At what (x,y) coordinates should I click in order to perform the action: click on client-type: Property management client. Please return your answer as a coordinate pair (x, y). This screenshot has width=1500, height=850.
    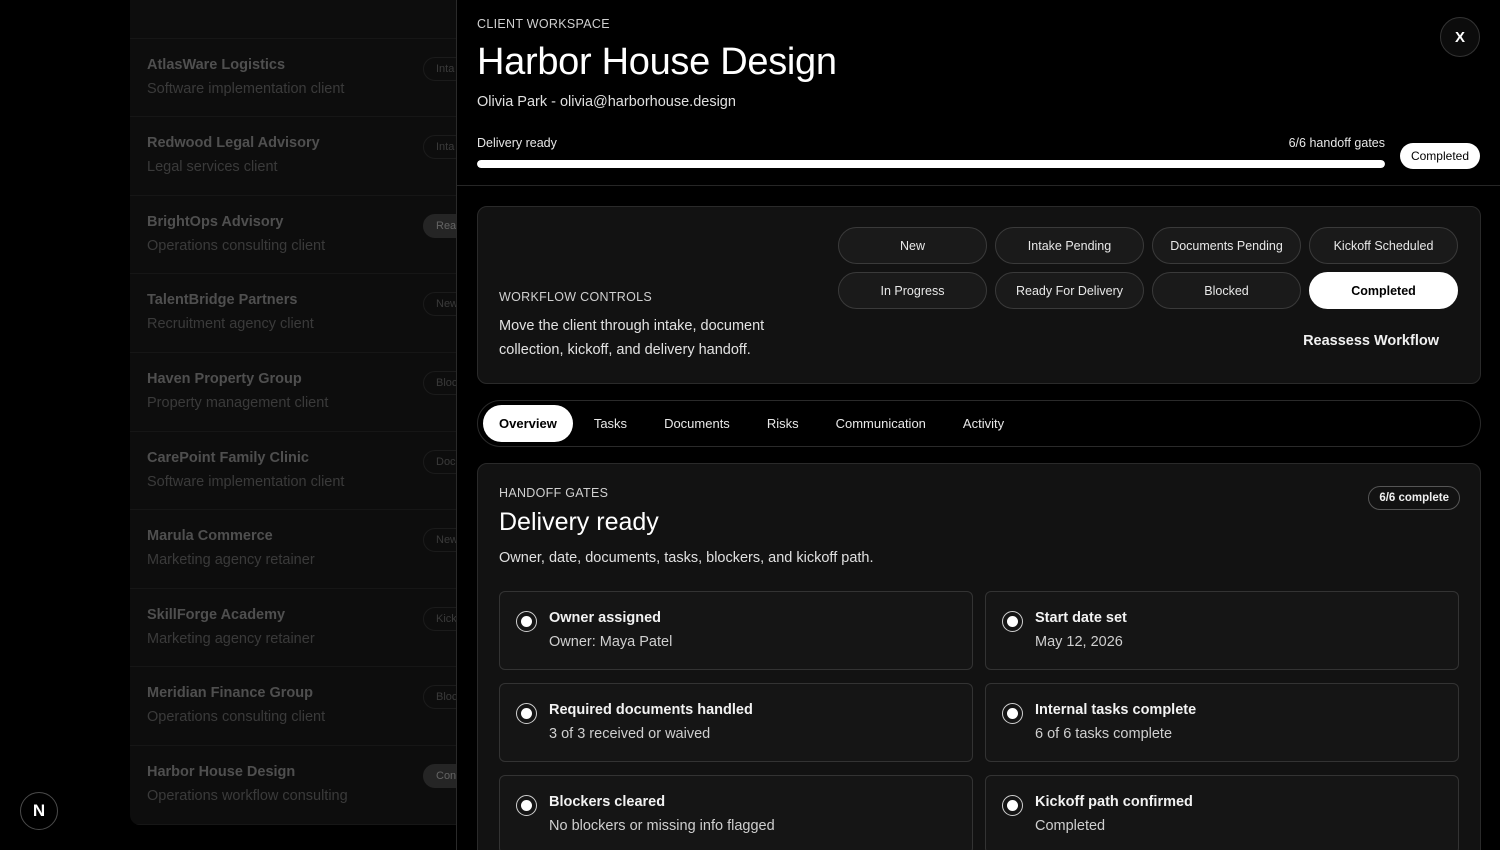
    Looking at the image, I should click on (238, 402).